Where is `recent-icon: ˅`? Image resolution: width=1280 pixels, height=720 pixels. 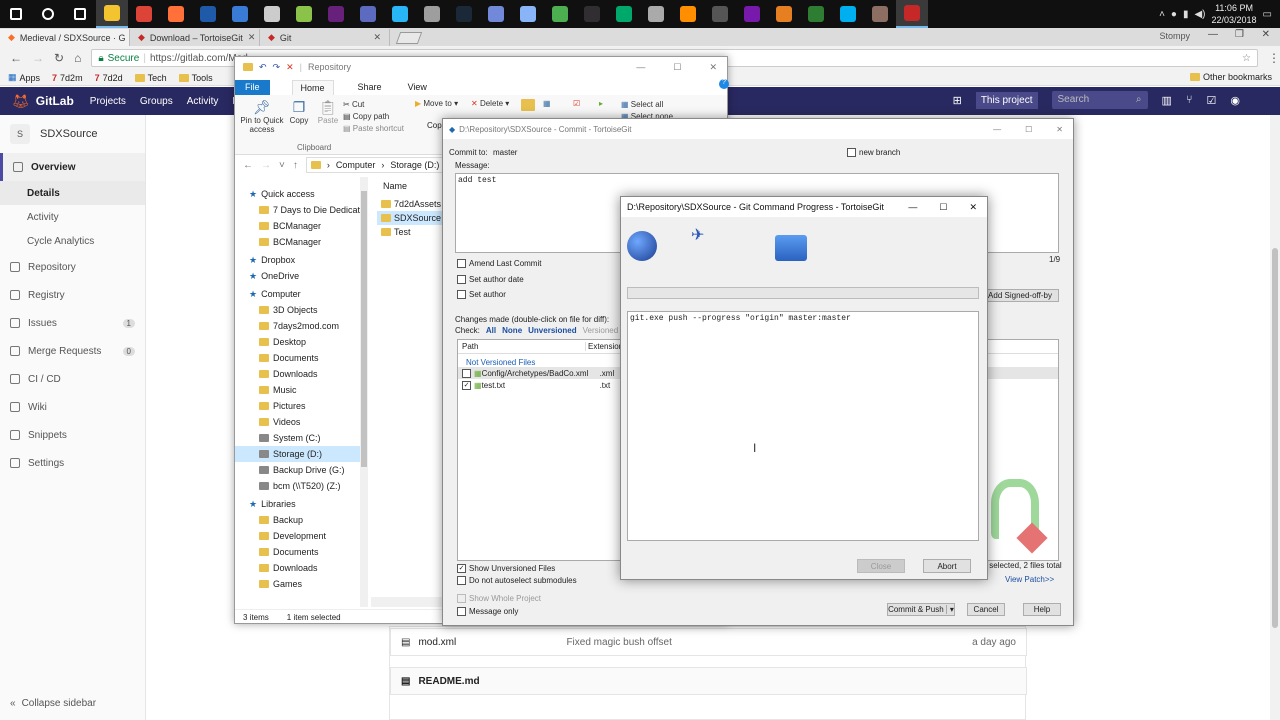
recent-icon: ˅ is located at coordinates (282, 165).